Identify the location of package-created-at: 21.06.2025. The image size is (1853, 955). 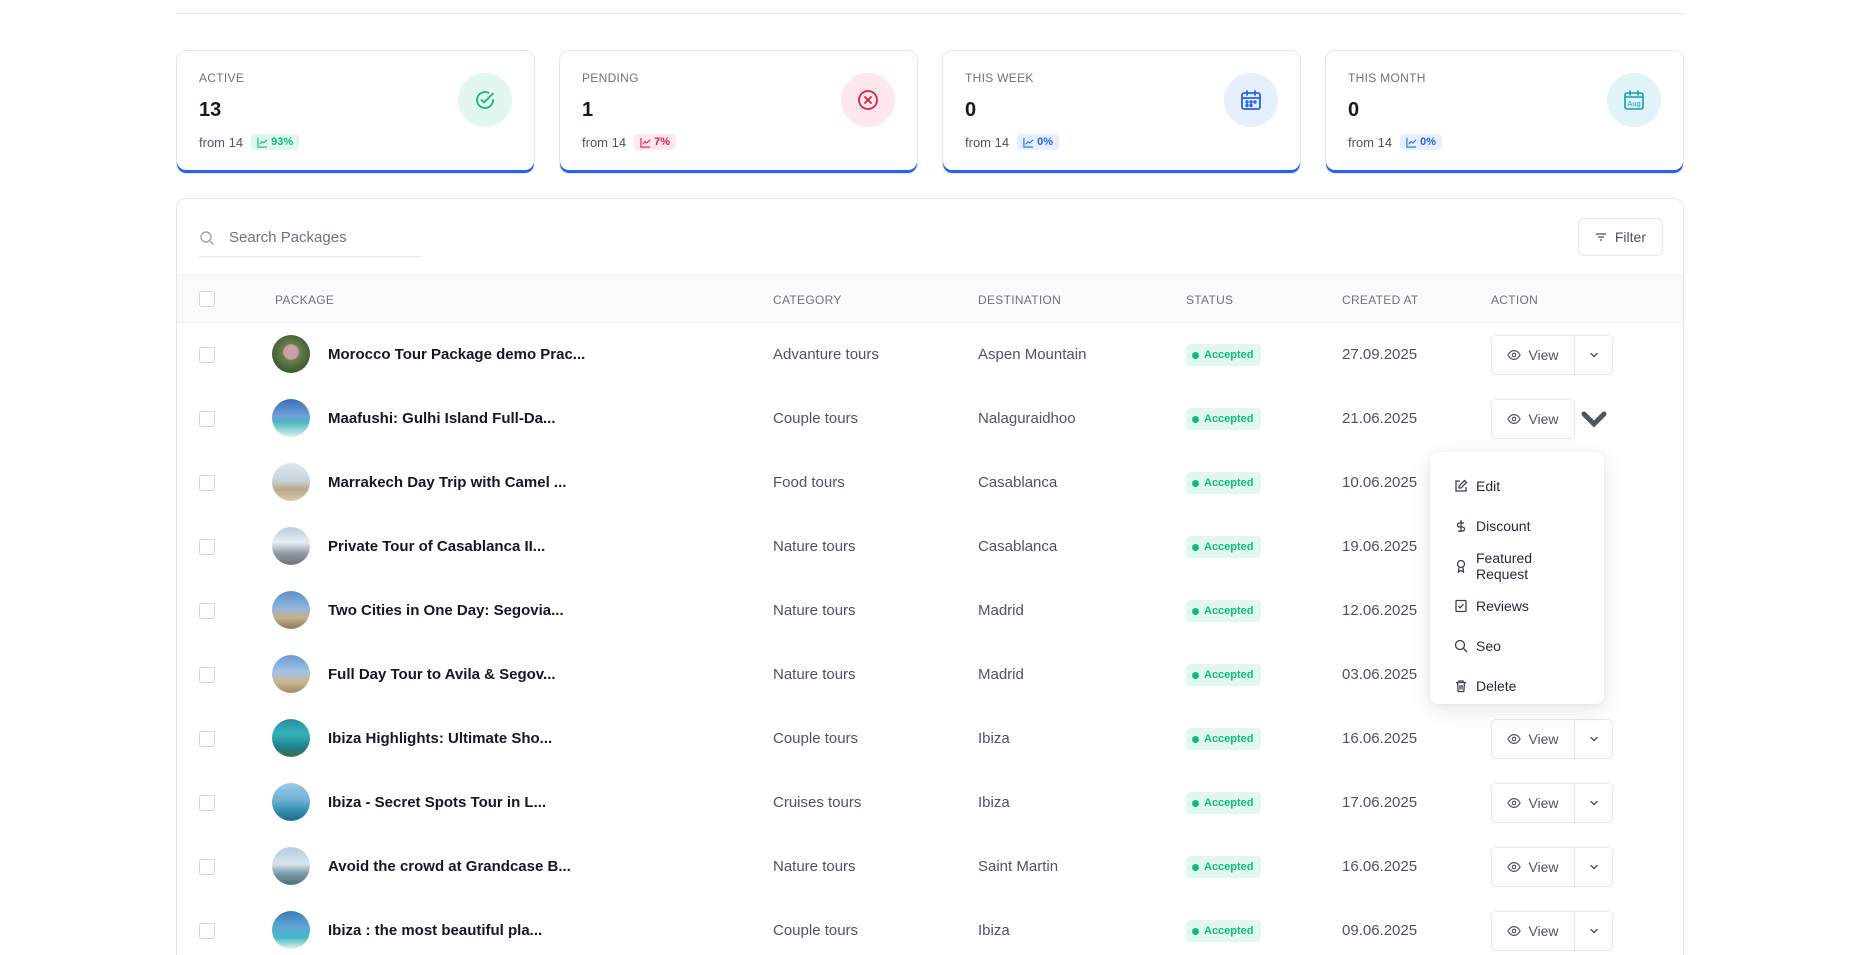
(1380, 418).